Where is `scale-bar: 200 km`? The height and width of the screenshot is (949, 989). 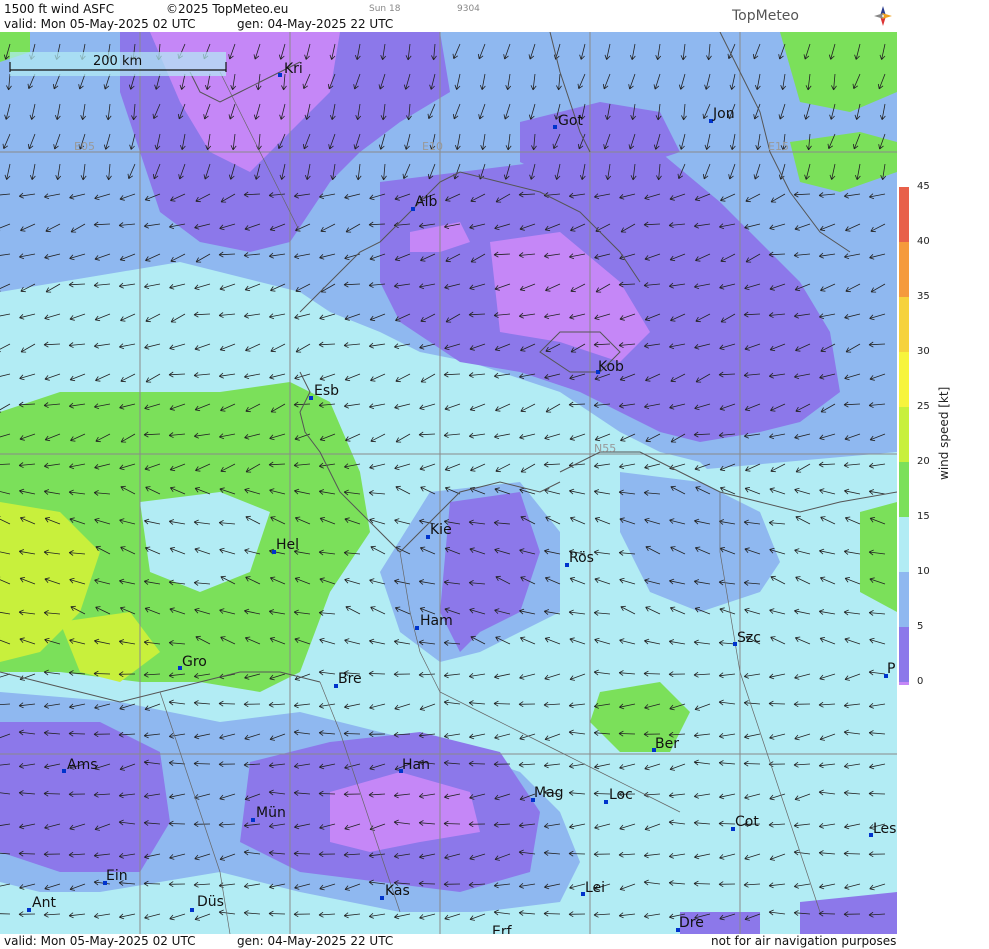
scale-bar: 200 km is located at coordinates (118, 64).